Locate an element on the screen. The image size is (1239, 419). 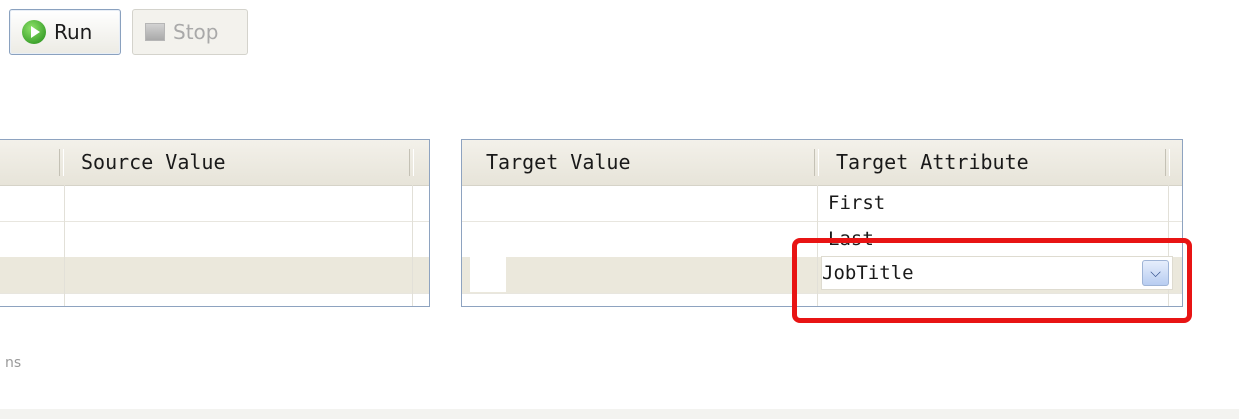
target-attribute-cell: First is located at coordinates (857, 203).